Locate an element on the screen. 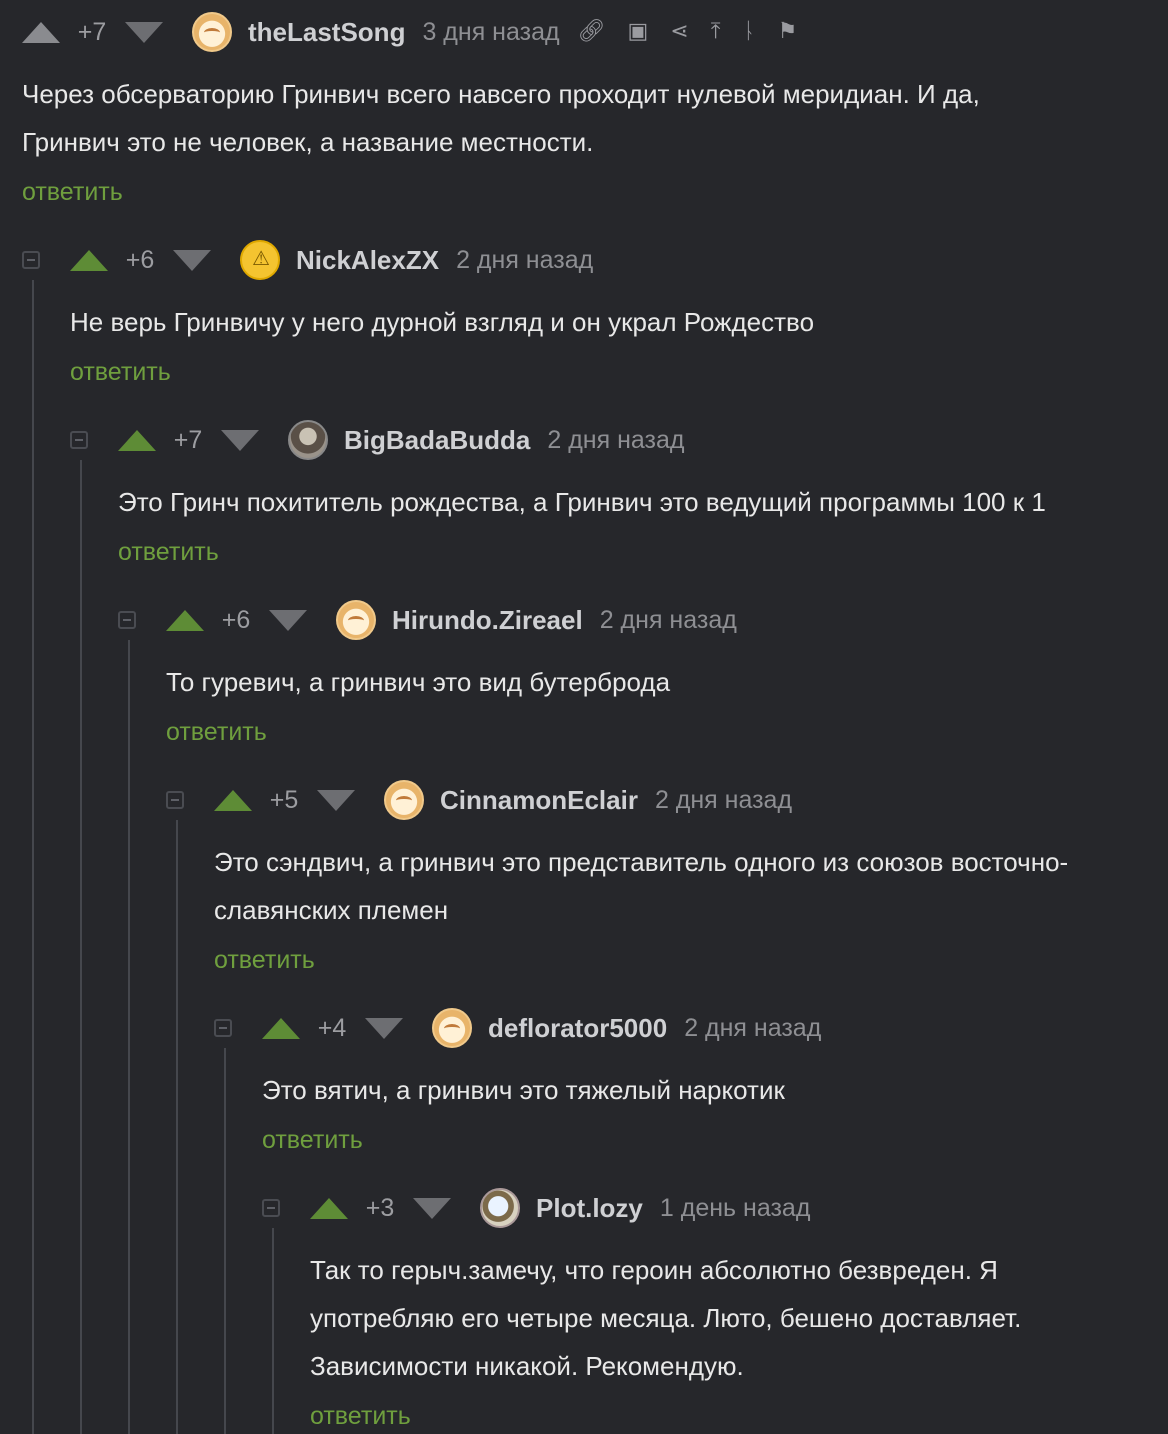  comment-header: +5 CinnamonEclair 2 дня назад is located at coordinates (479, 800).